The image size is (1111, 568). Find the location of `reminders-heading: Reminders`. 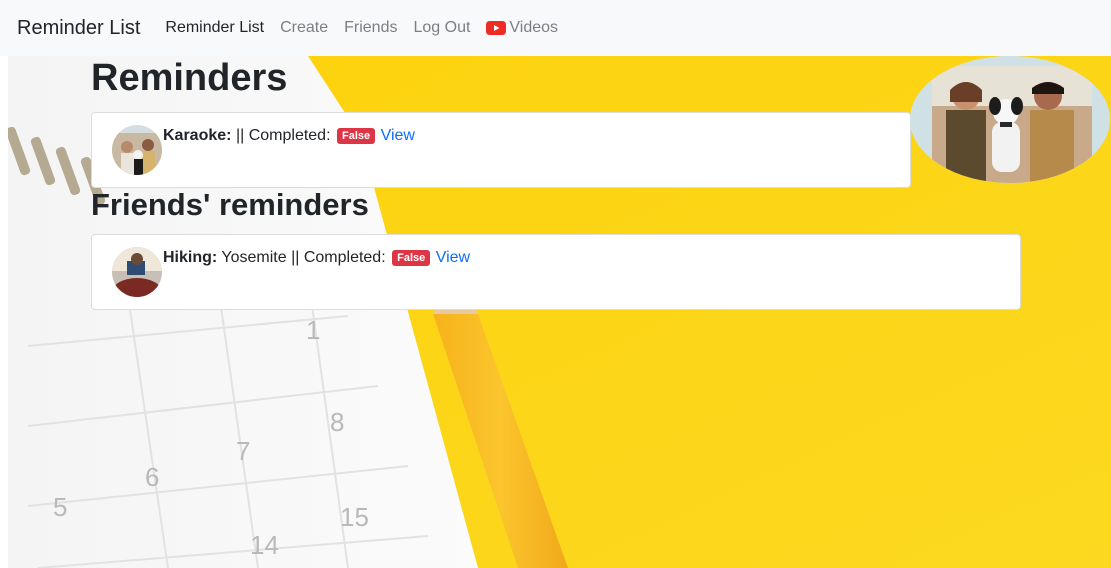

reminders-heading: Reminders is located at coordinates (189, 78).